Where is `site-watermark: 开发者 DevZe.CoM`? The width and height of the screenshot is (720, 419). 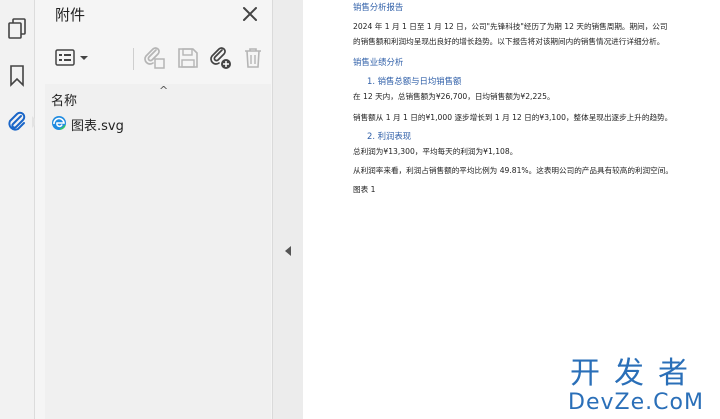 site-watermark: 开发者 DevZe.CoM is located at coordinates (636, 386).